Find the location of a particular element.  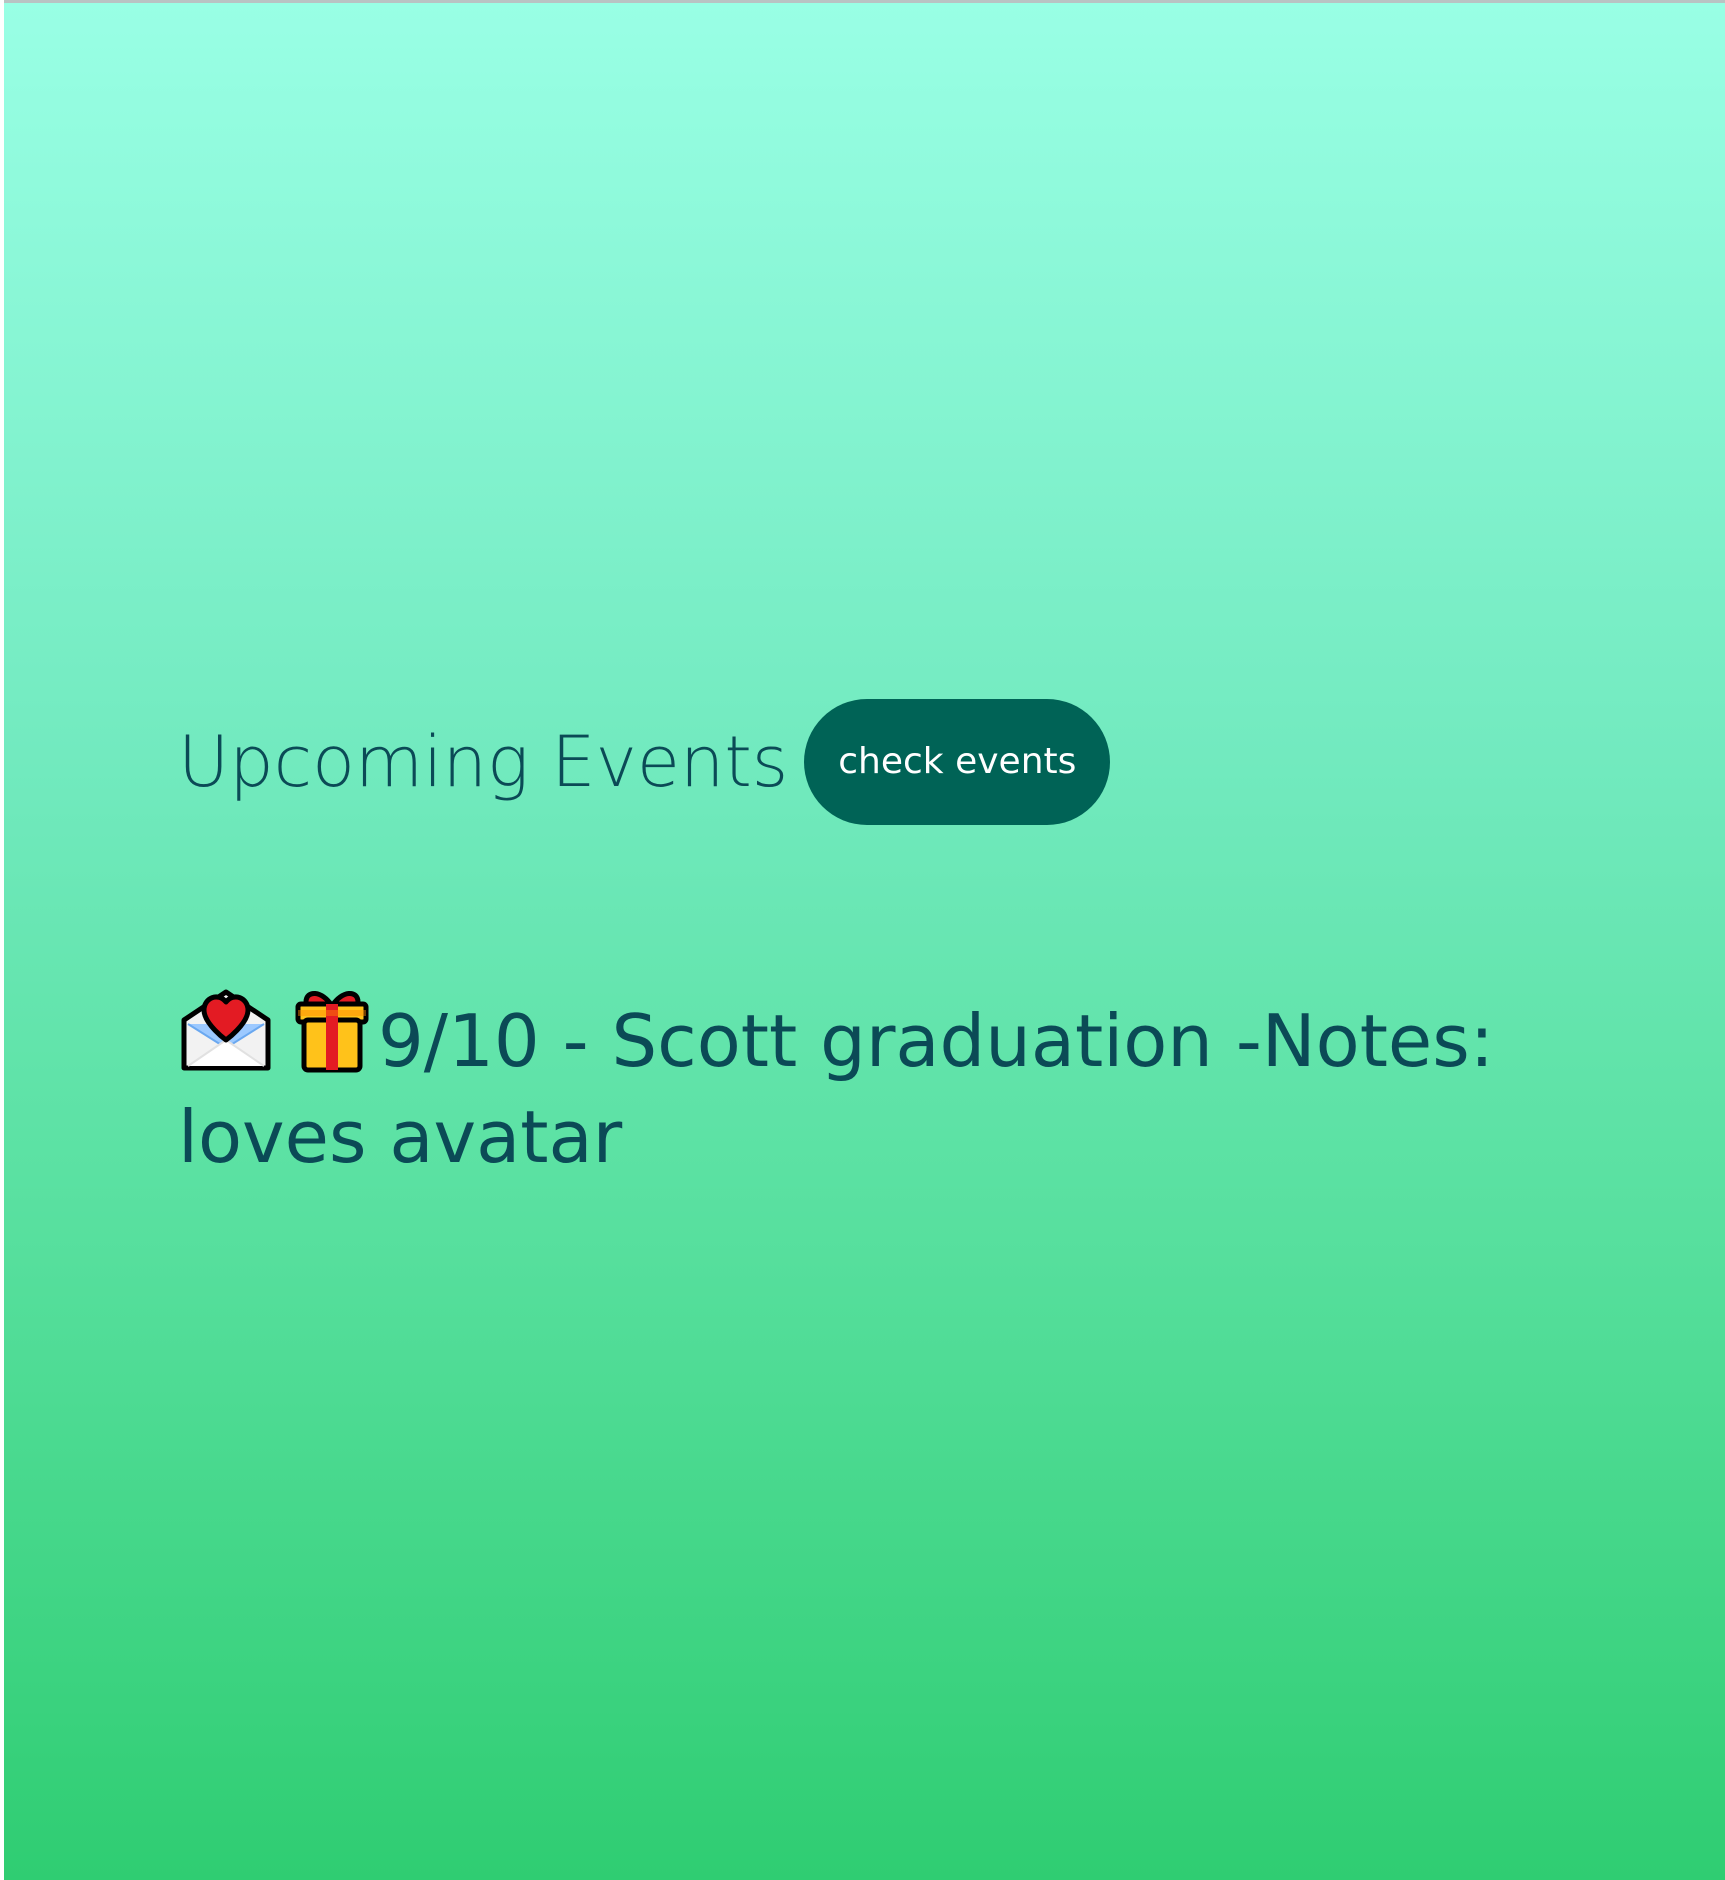

gift-icon is located at coordinates (332, 1028).